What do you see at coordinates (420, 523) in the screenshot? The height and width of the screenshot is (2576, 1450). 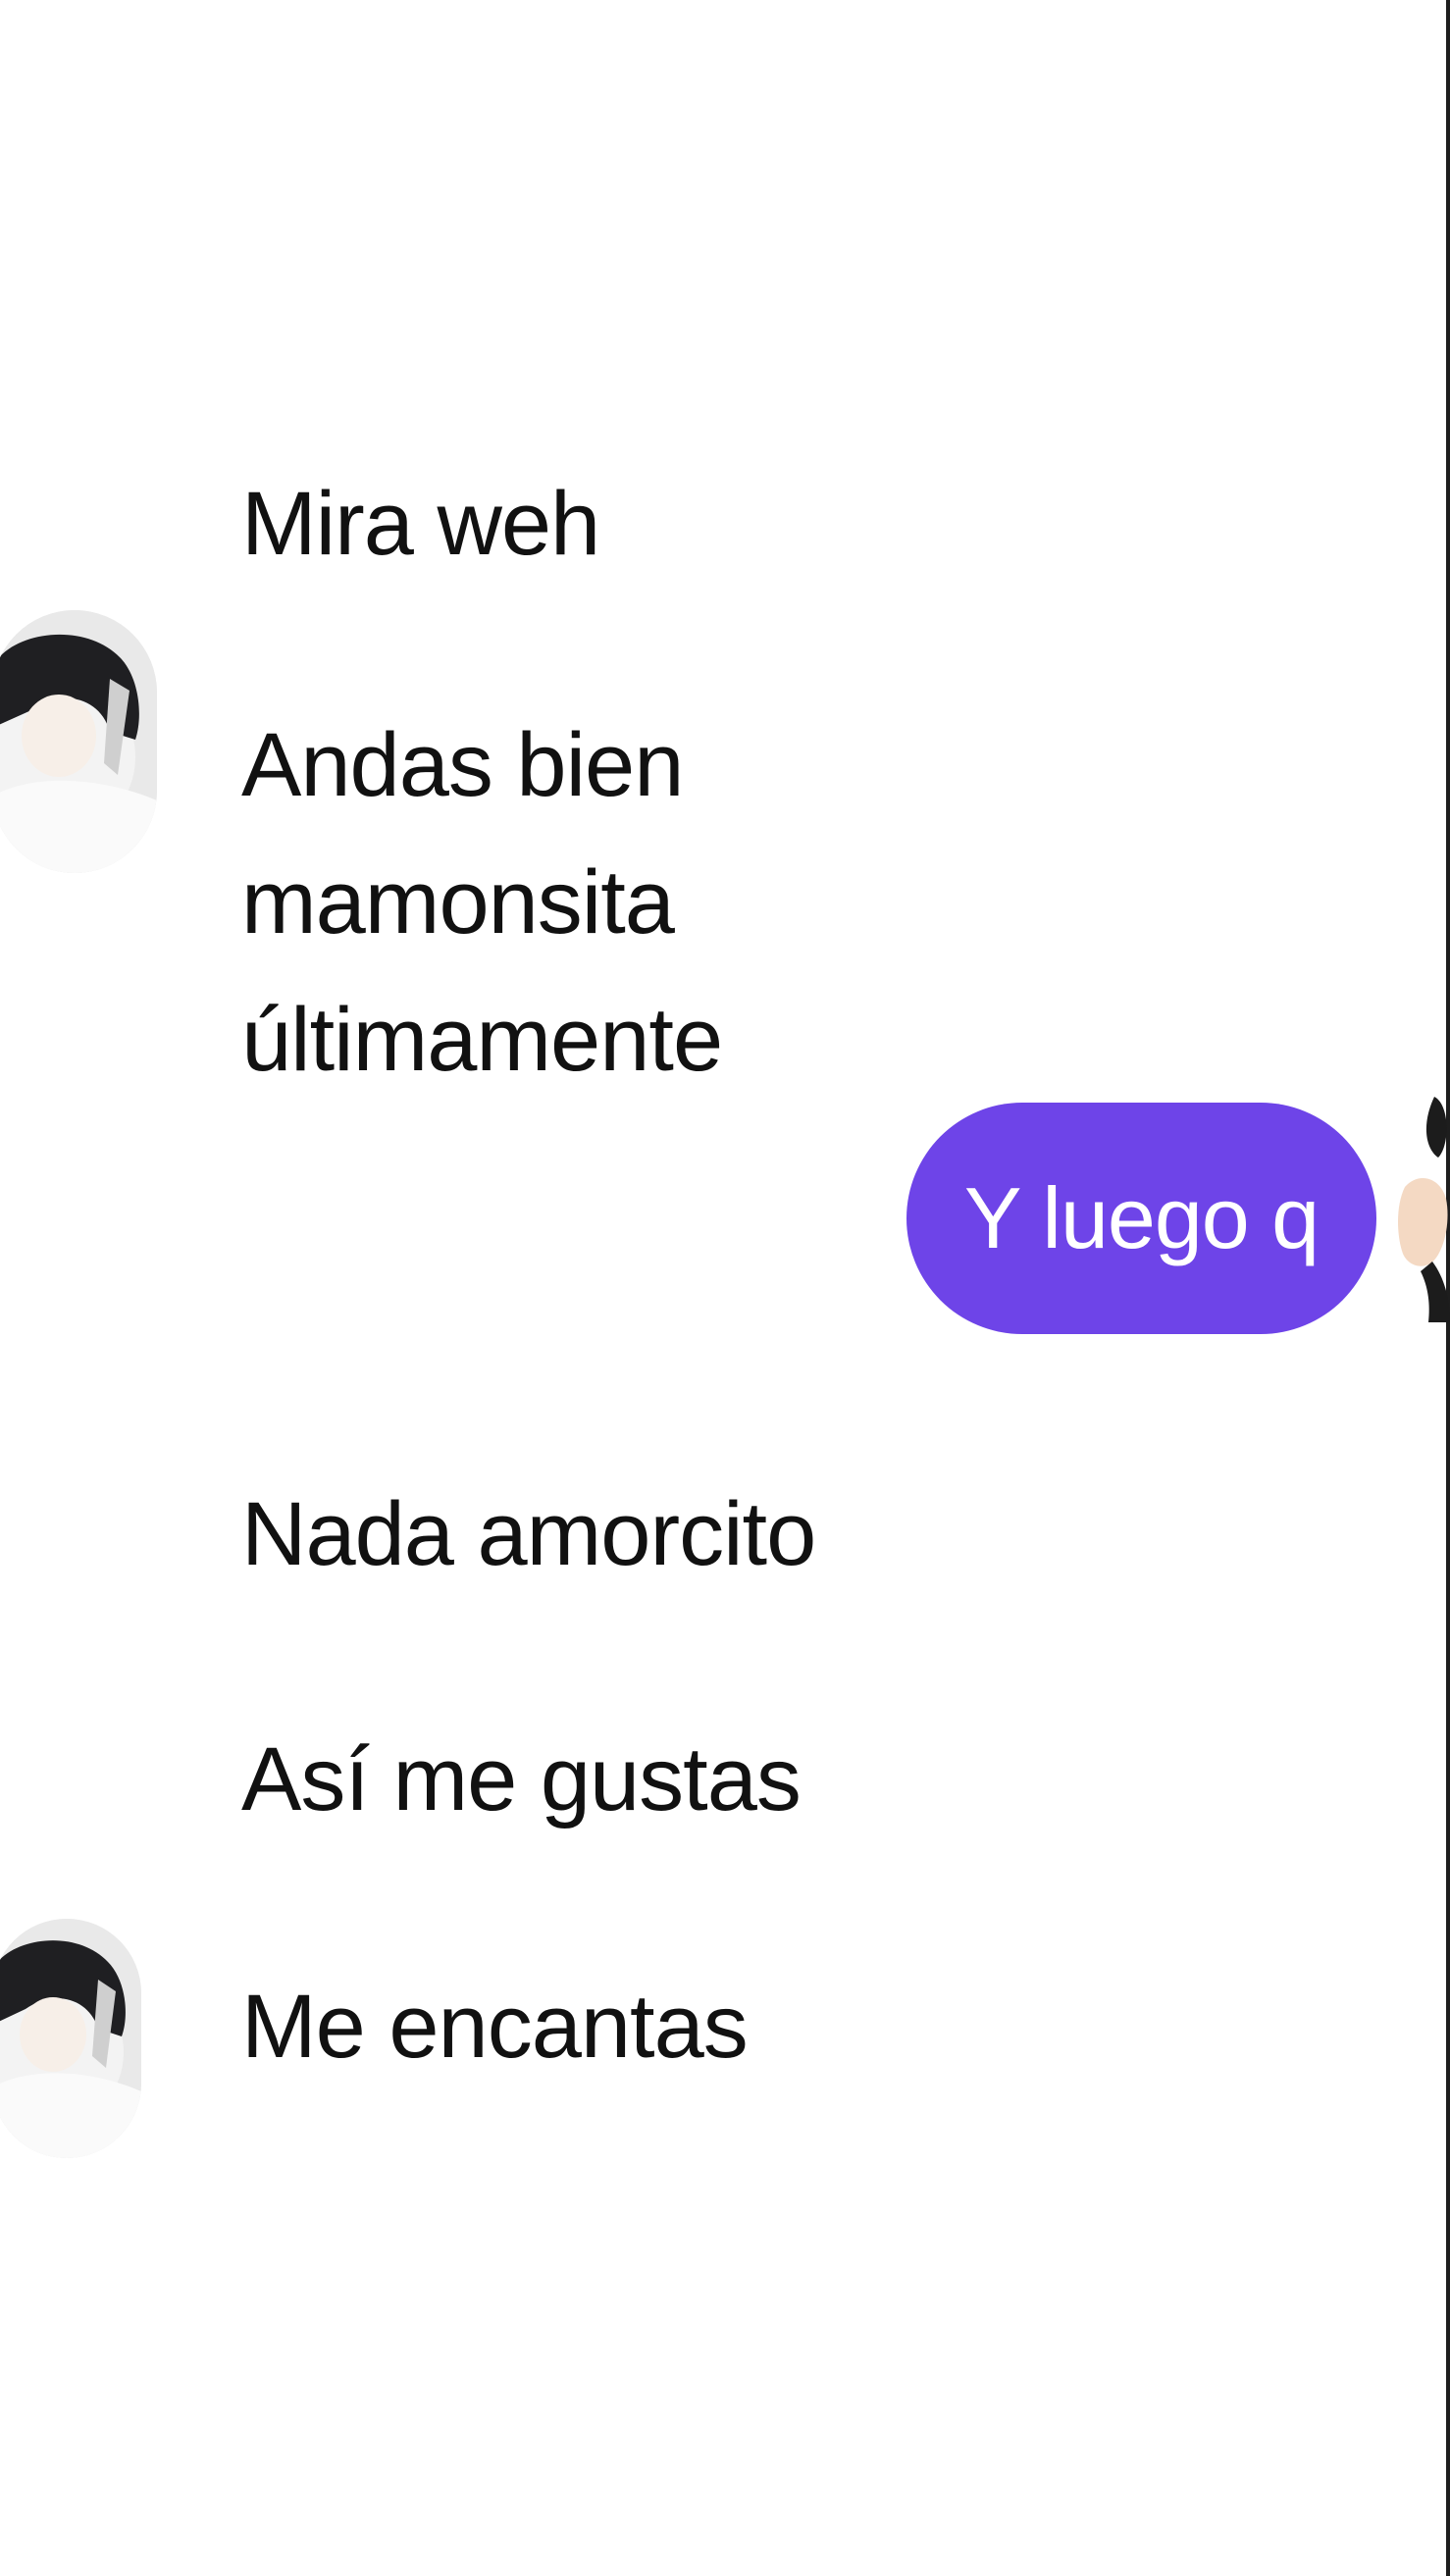 I see `incoming-message-mira-weh: Mira weh` at bounding box center [420, 523].